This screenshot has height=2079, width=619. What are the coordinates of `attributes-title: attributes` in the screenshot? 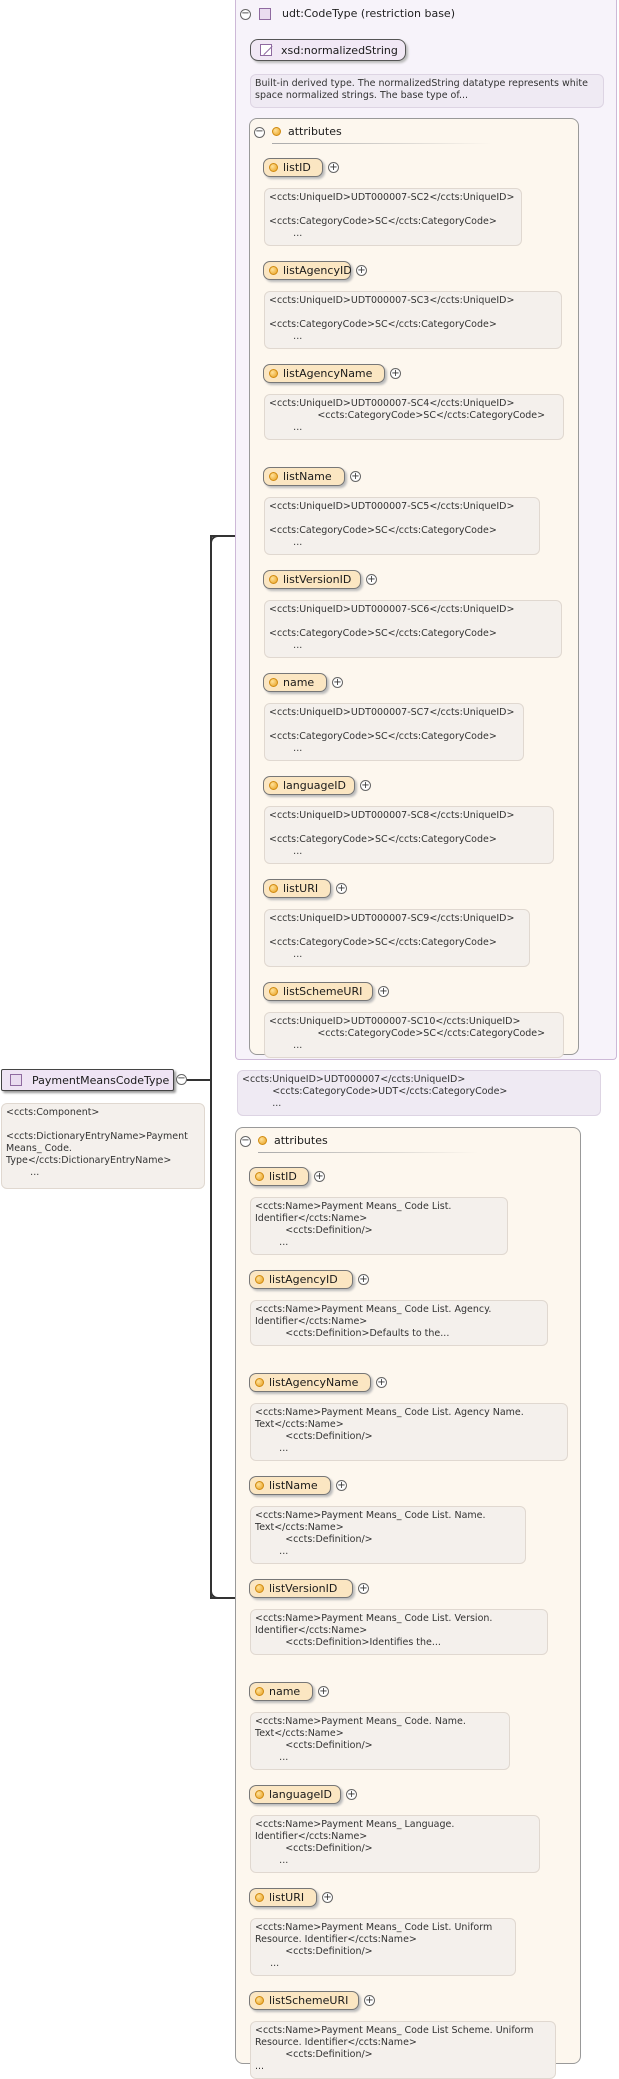 It's located at (315, 131).